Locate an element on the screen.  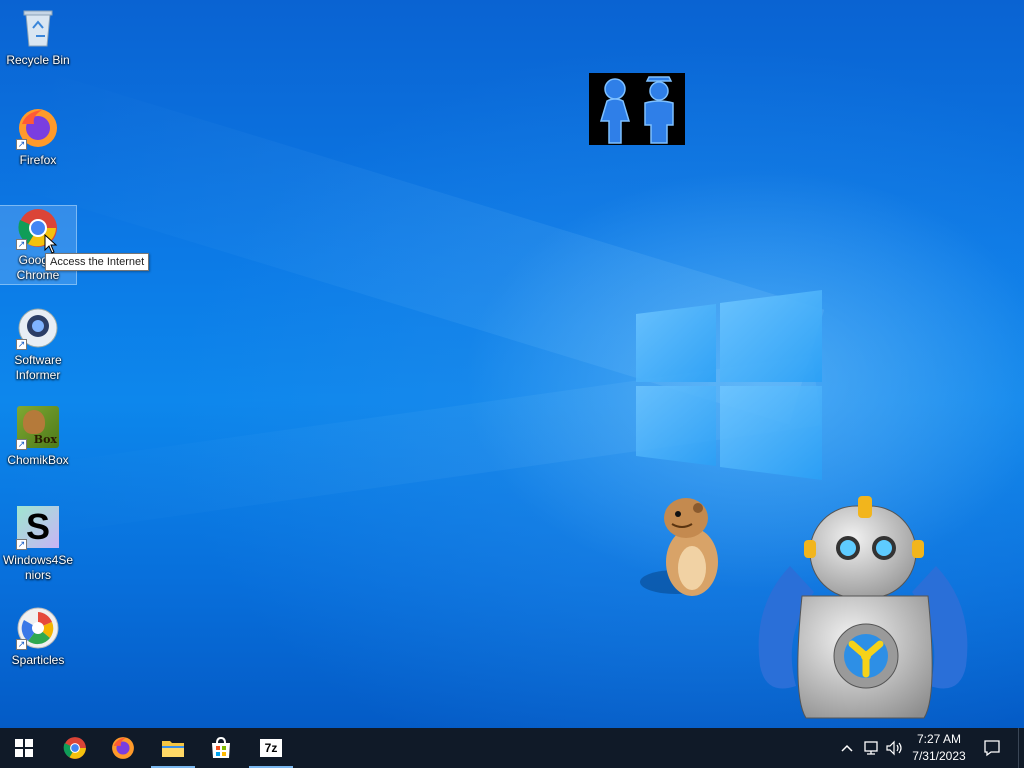
firefox-icon is located at coordinates (123, 748).